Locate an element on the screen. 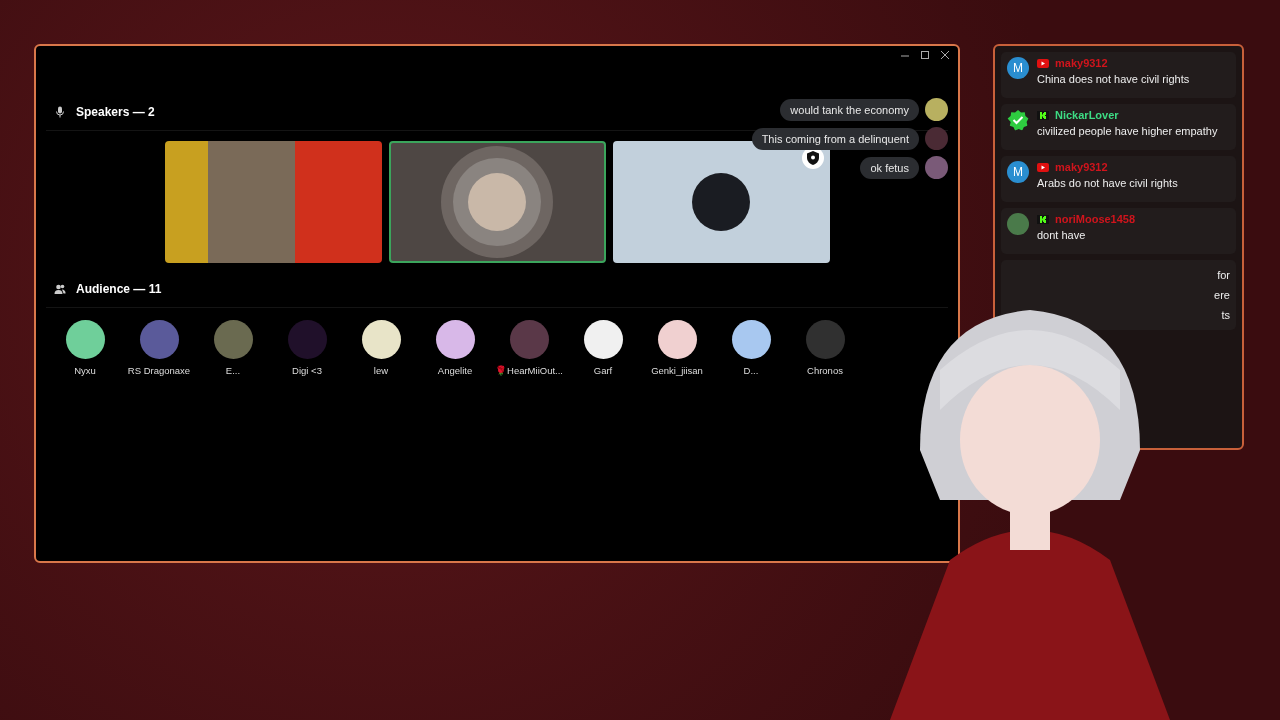  member-name: Angelite is located at coordinates (455, 370).